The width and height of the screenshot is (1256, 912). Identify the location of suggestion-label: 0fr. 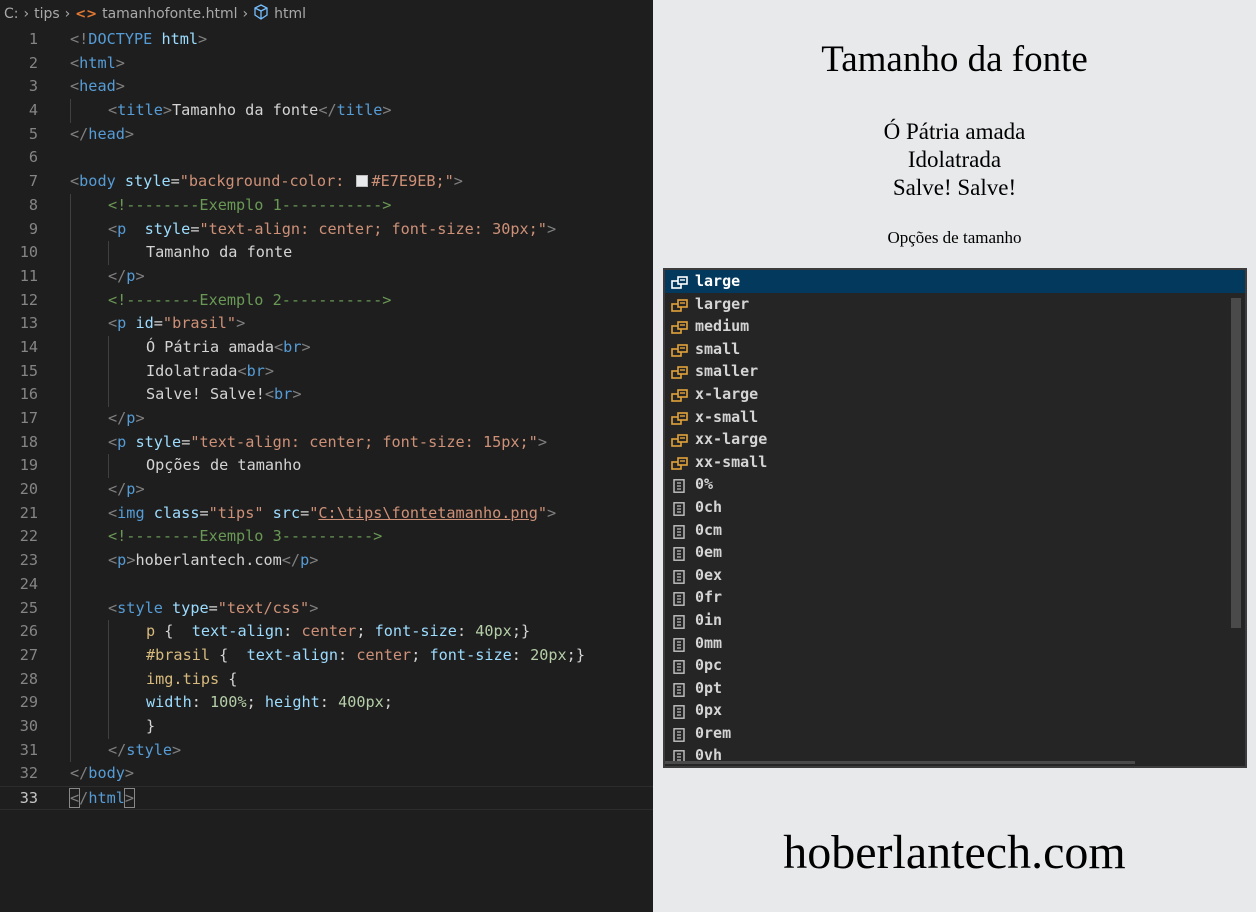
(709, 597).